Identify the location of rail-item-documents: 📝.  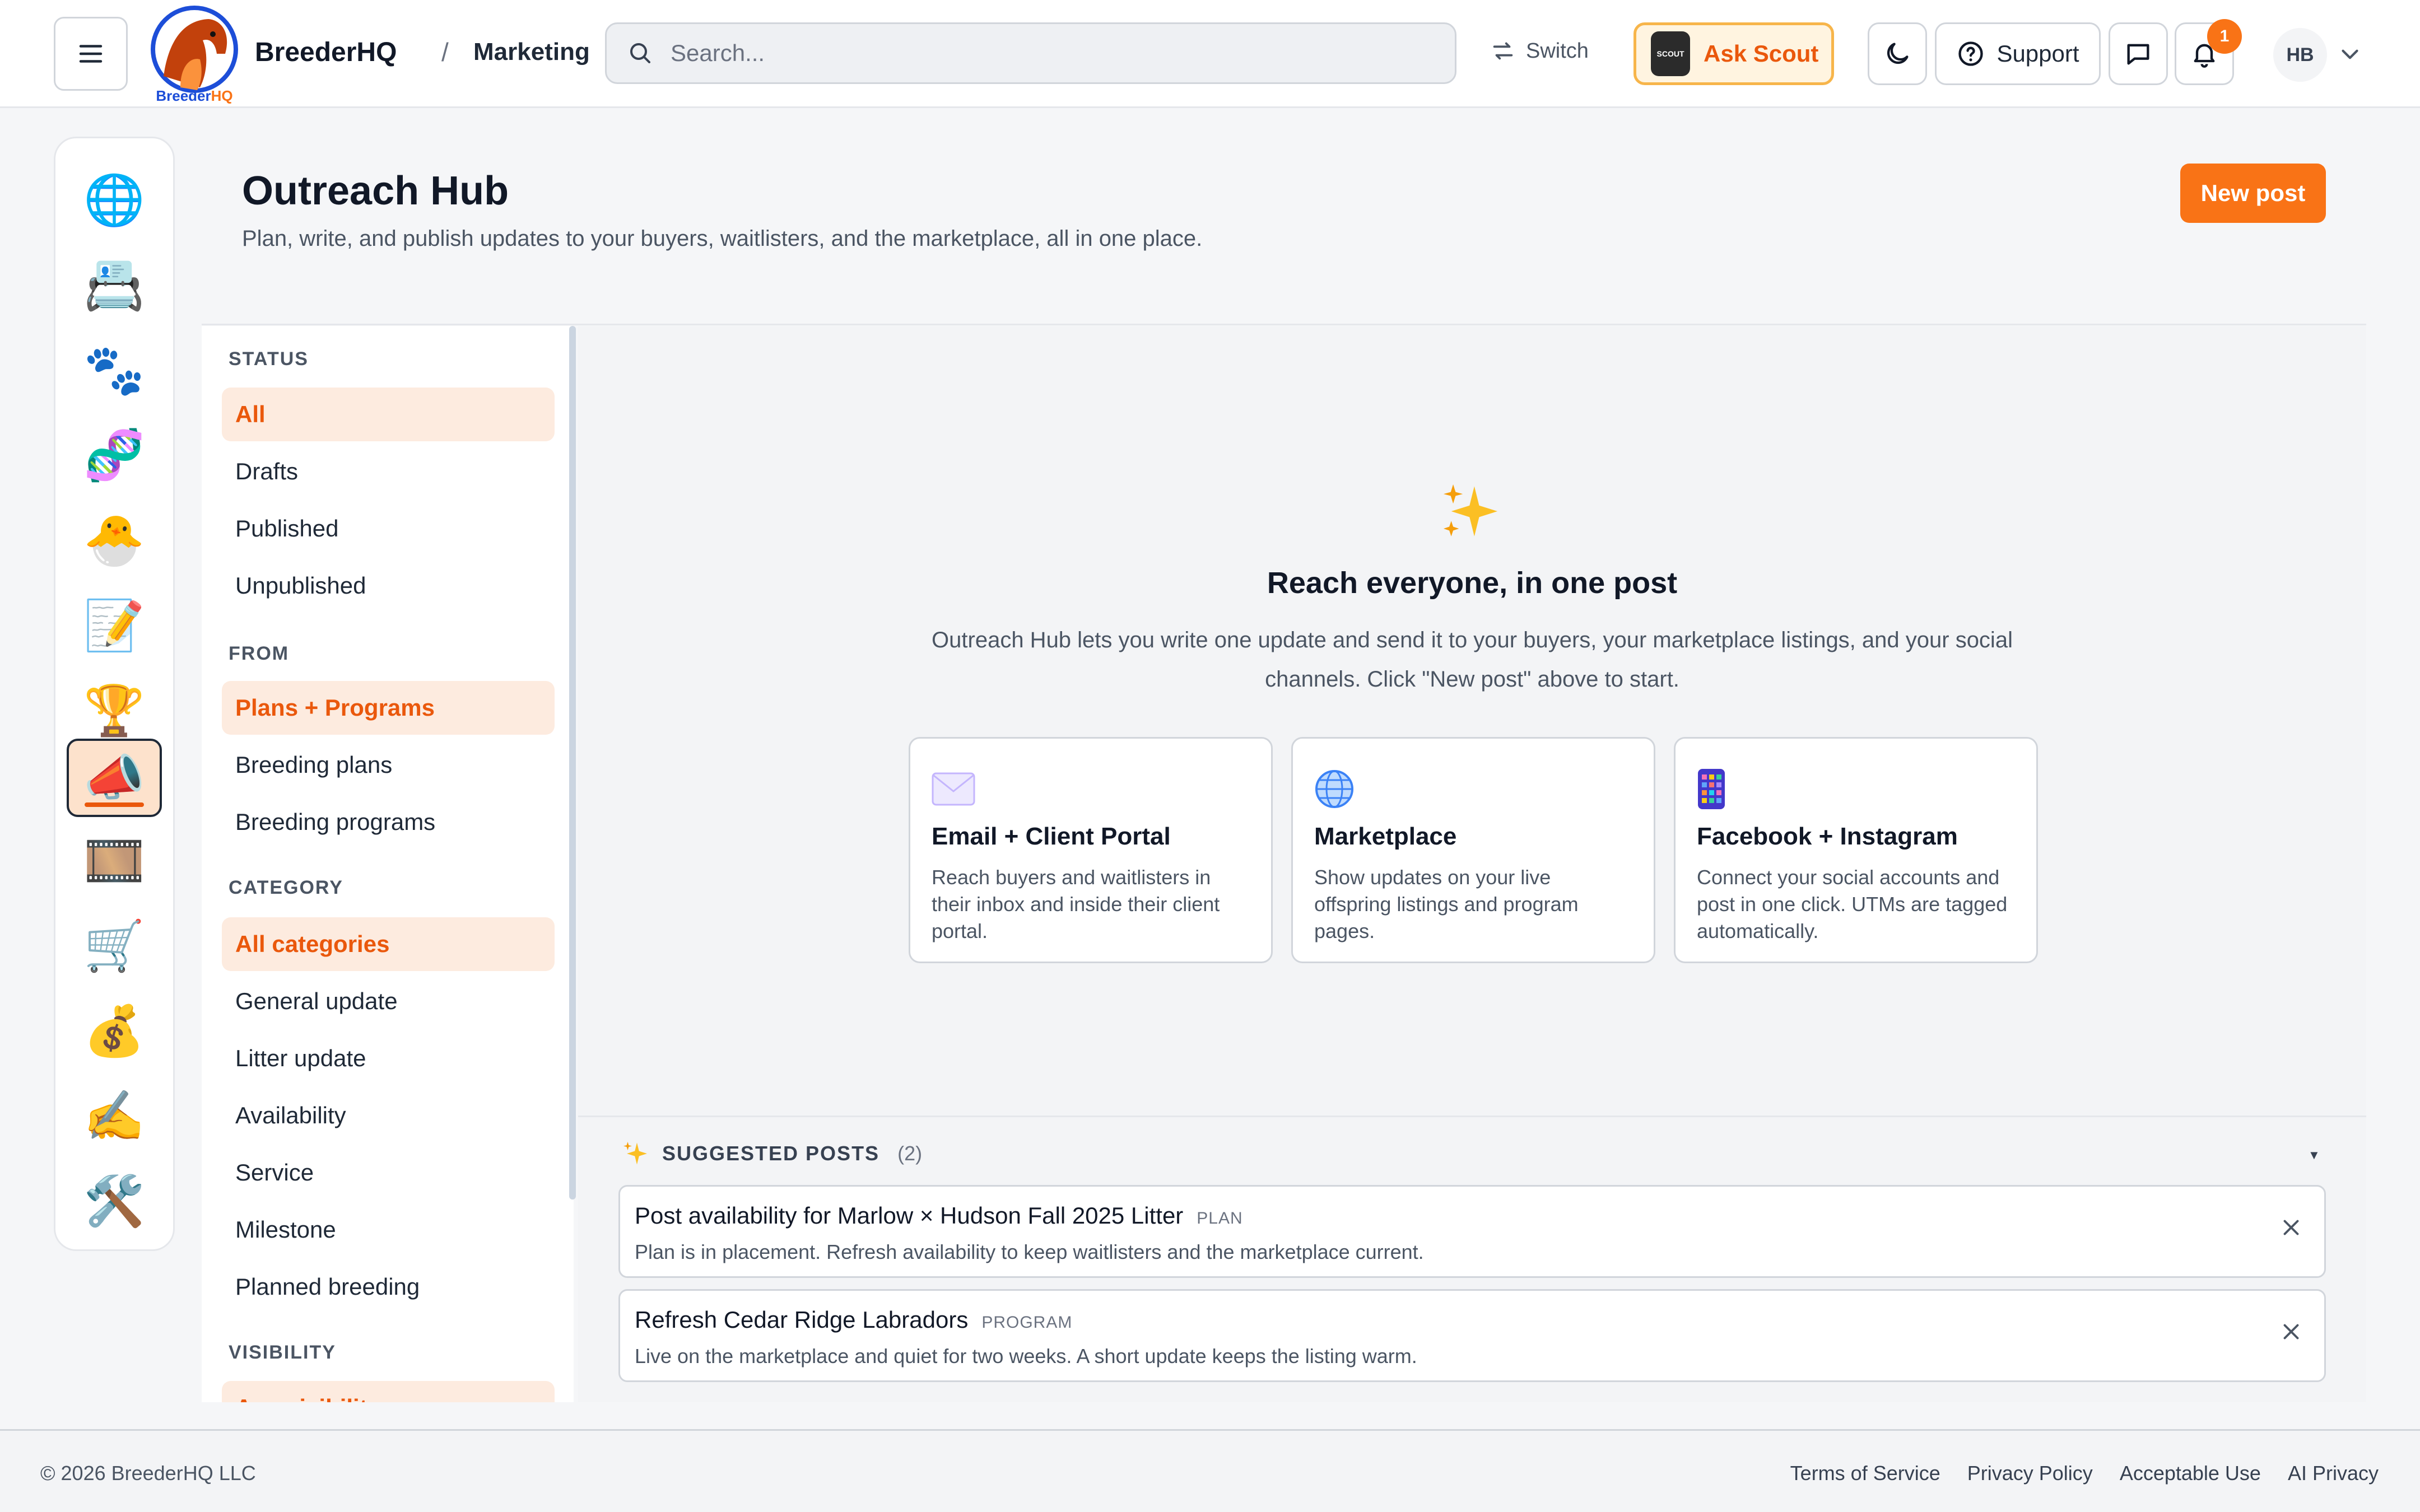
(115, 626).